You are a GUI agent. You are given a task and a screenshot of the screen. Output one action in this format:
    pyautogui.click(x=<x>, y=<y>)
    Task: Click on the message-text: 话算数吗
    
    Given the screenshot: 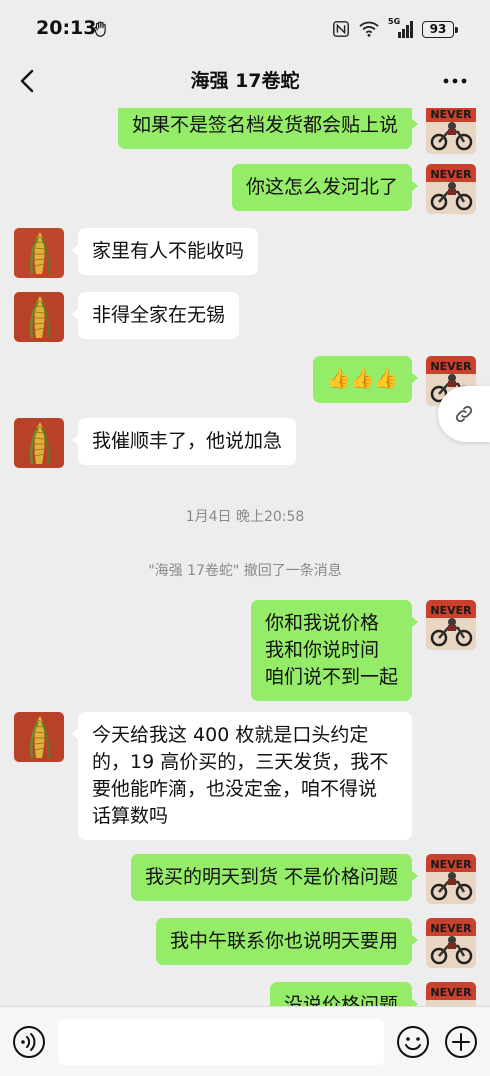 What is the action you would take?
    pyautogui.click(x=130, y=816)
    